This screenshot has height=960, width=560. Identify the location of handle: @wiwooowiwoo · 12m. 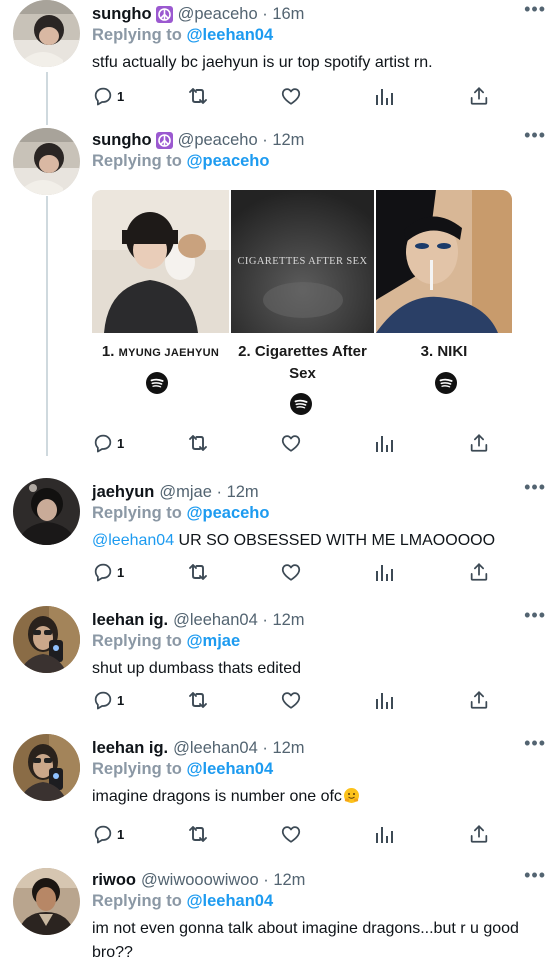
(223, 880).